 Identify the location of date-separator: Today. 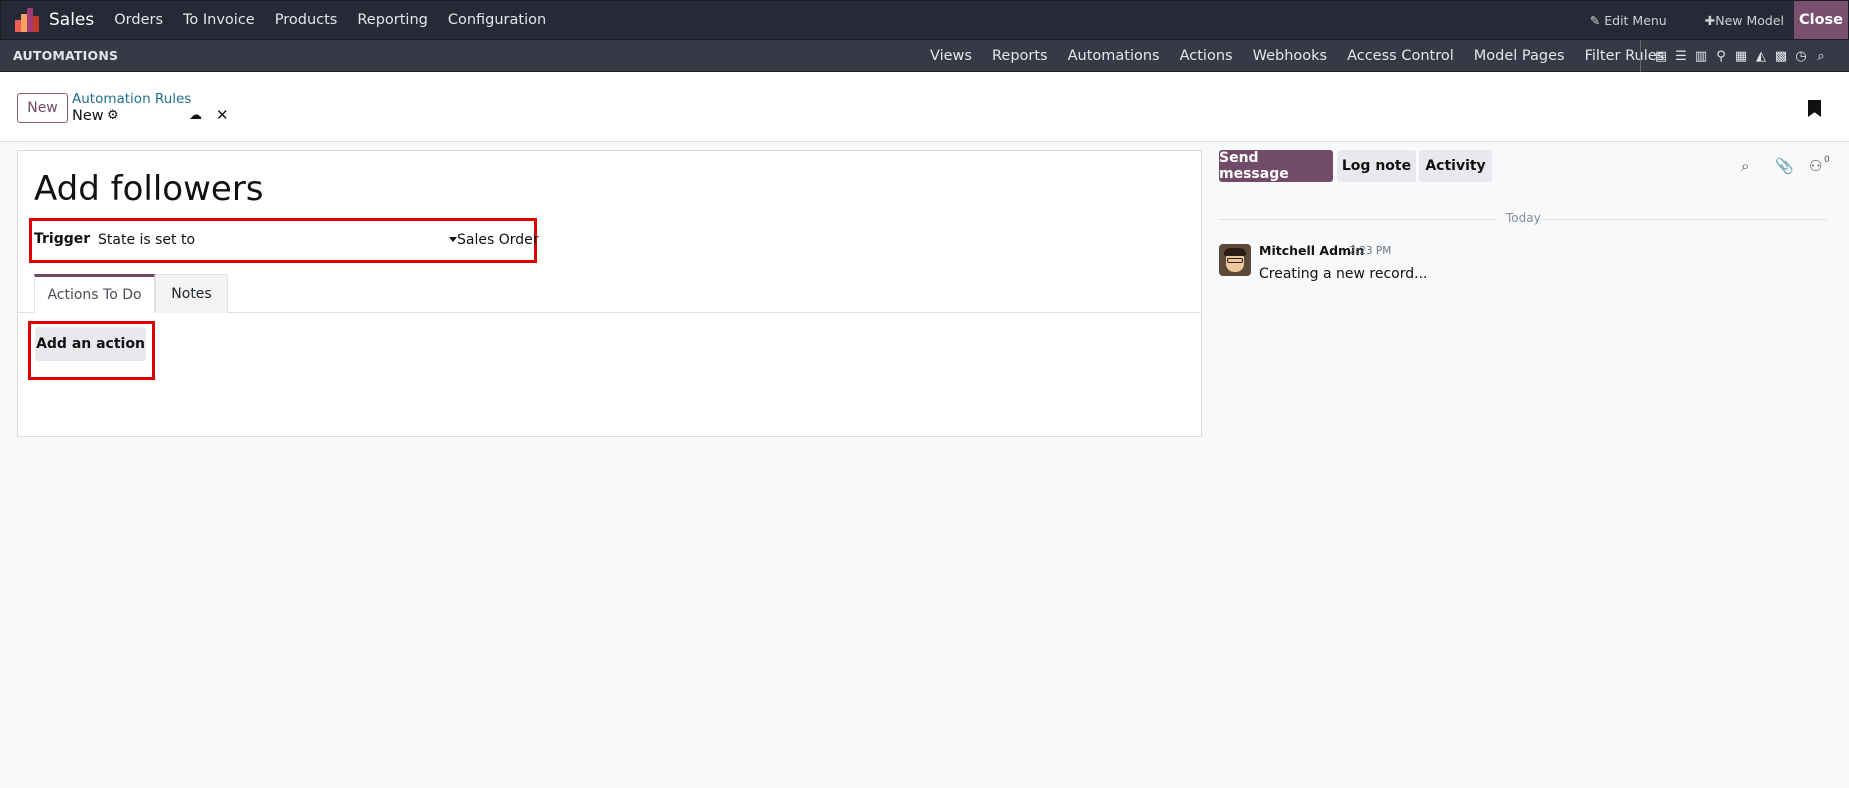
(1523, 218).